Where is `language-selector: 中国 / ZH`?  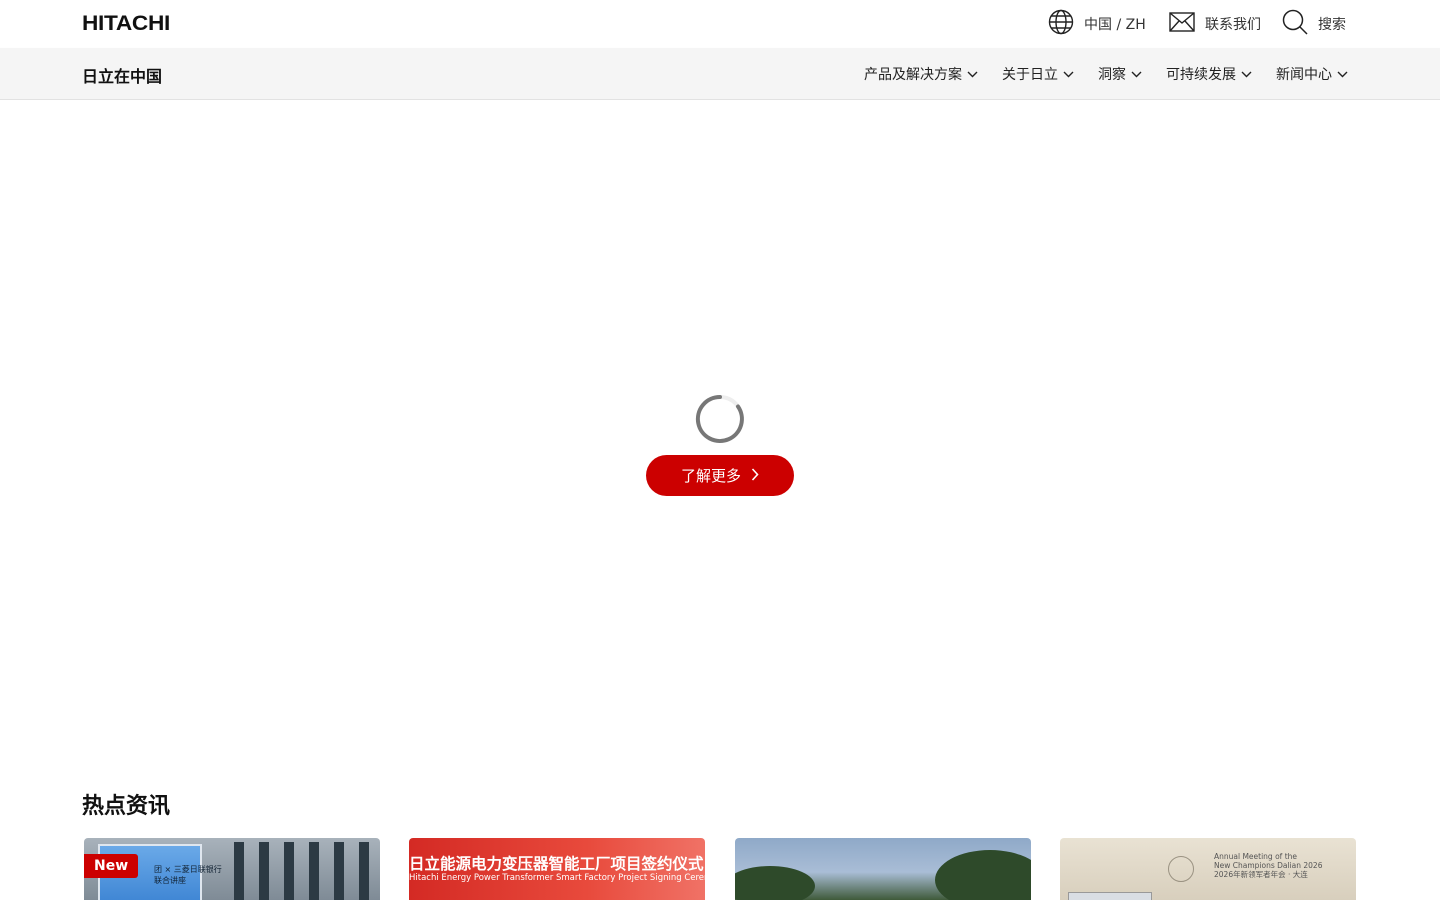
language-selector: 中国 / ZH is located at coordinates (1097, 24).